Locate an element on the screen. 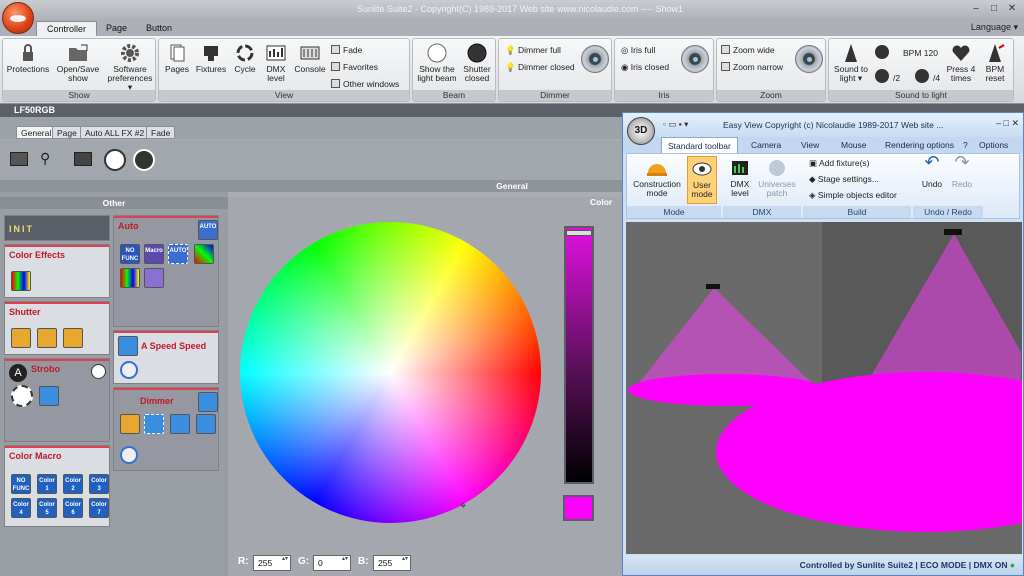 The height and width of the screenshot is (576, 1024). software-preferences-button: Software preferences ▾ is located at coordinates (130, 67).